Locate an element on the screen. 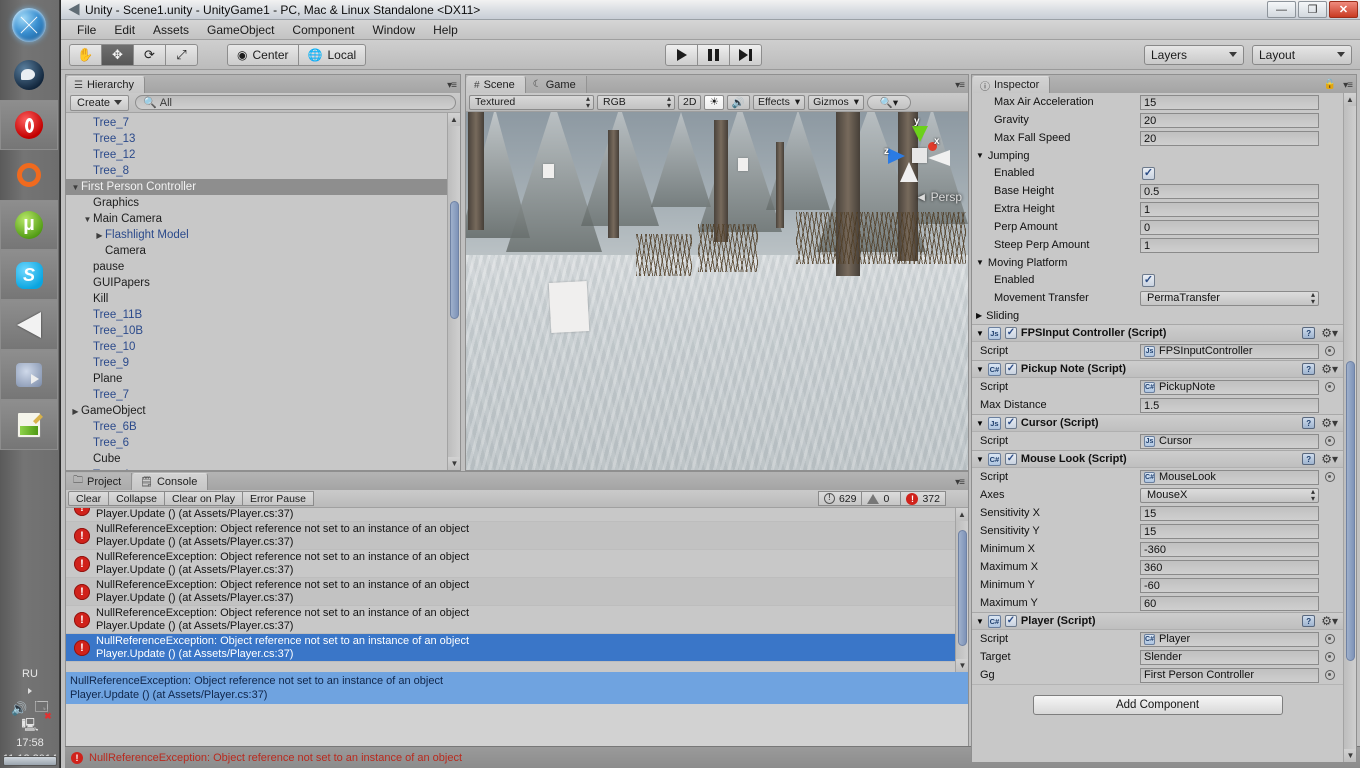 Image resolution: width=1360 pixels, height=768 pixels. tab-console: 🗒 Console is located at coordinates (170, 481).